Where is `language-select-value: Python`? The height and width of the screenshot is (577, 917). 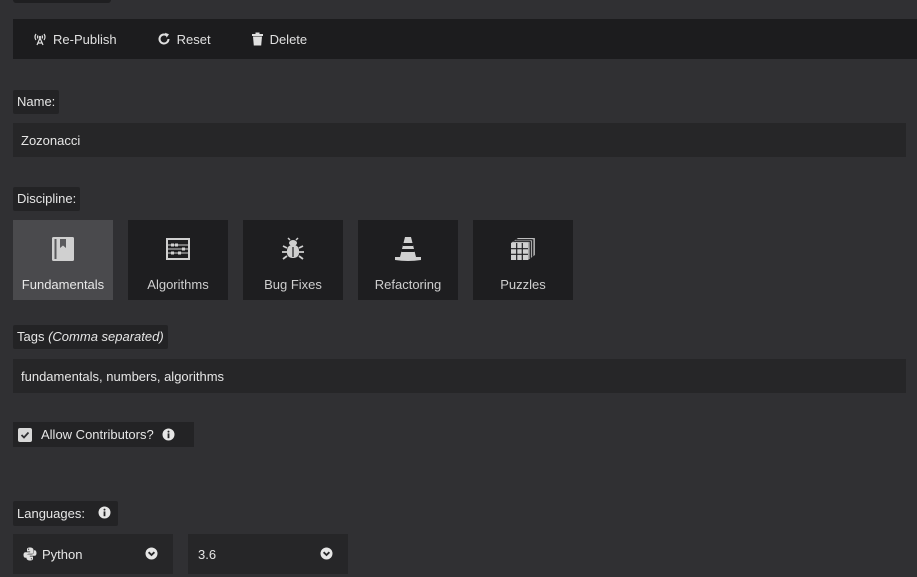 language-select-value: Python is located at coordinates (62, 554).